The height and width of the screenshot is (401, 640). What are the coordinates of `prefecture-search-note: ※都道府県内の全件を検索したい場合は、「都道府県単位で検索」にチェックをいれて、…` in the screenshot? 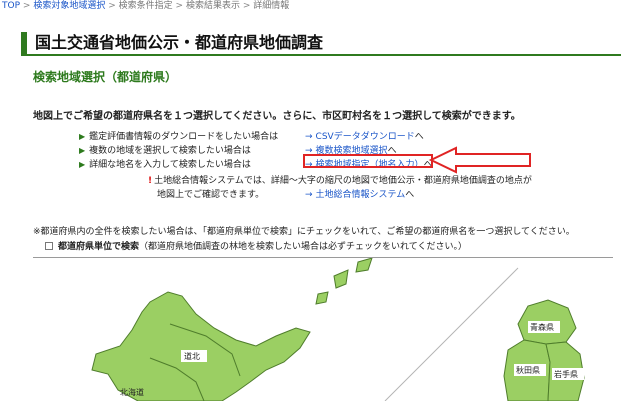 It's located at (304, 232).